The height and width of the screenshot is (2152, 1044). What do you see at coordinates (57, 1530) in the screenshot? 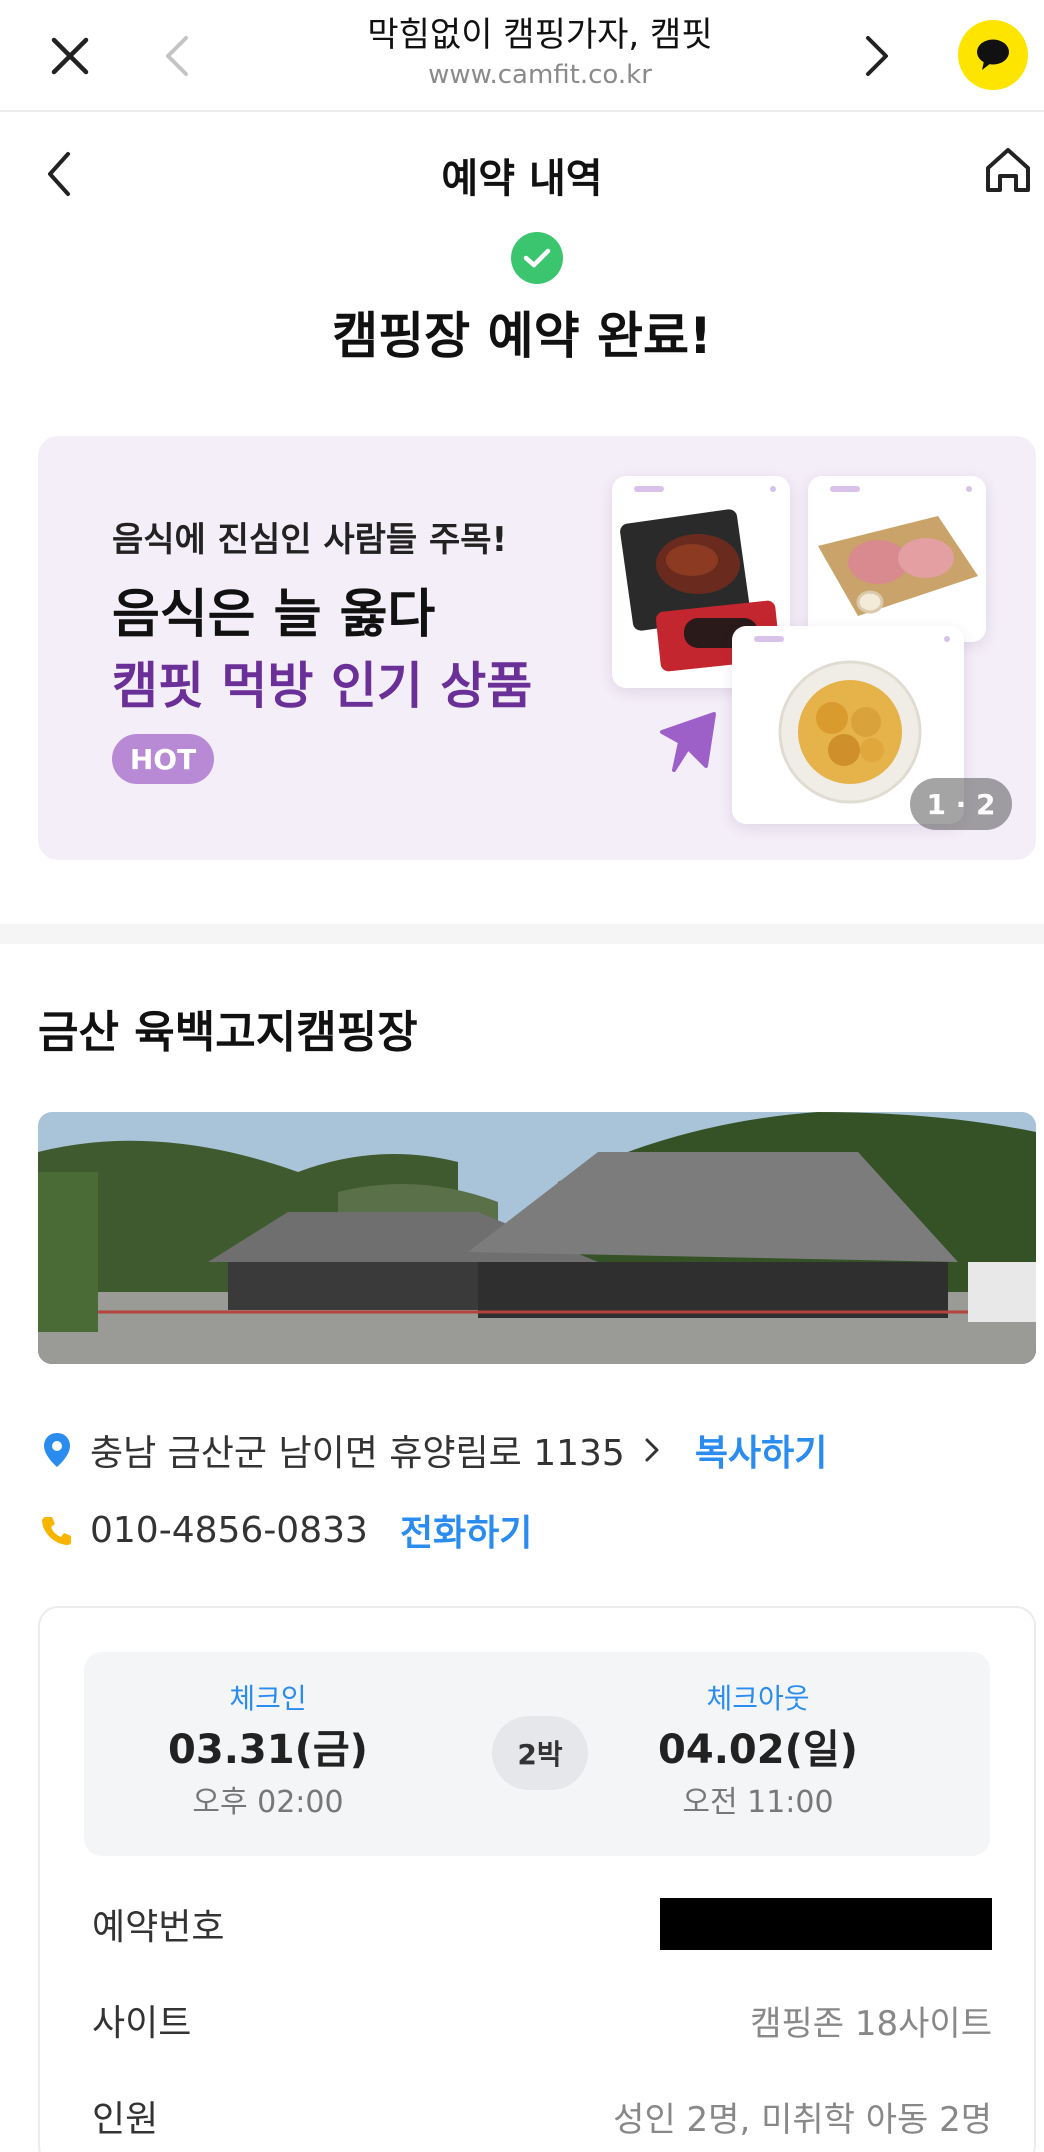
I see `phone-icon` at bounding box center [57, 1530].